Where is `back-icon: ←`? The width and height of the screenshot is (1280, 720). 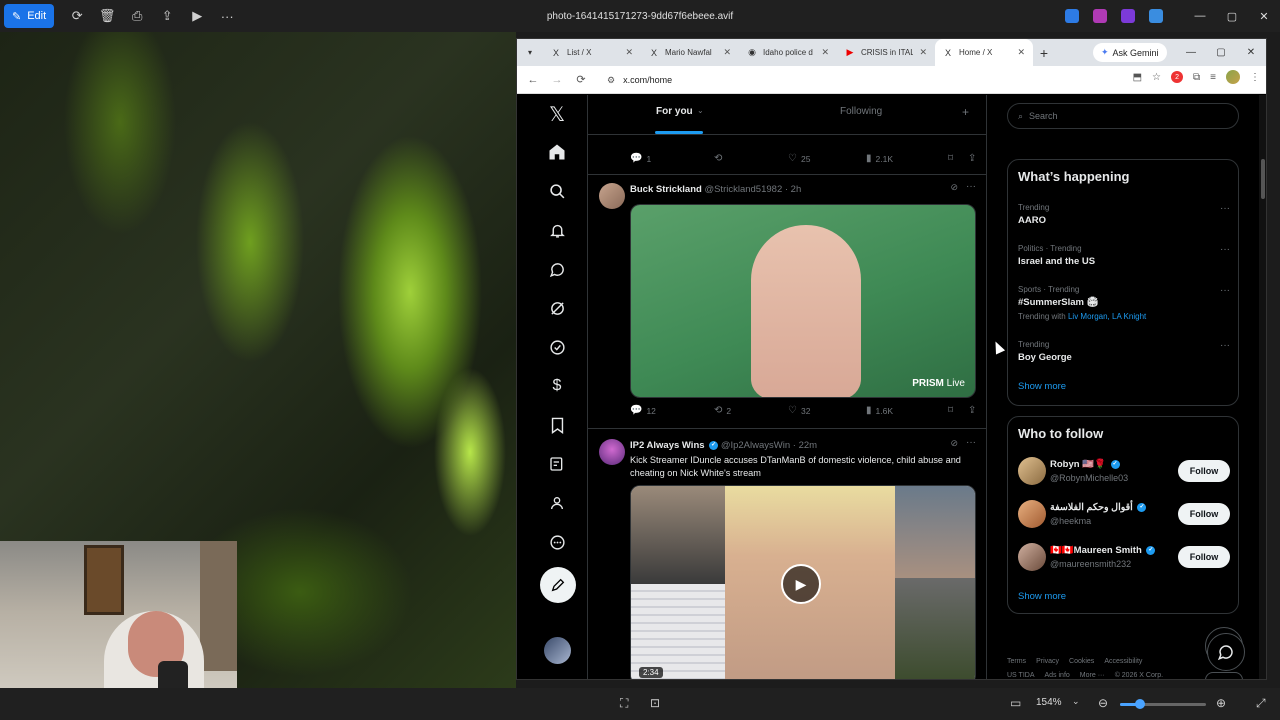 back-icon: ← is located at coordinates (533, 80).